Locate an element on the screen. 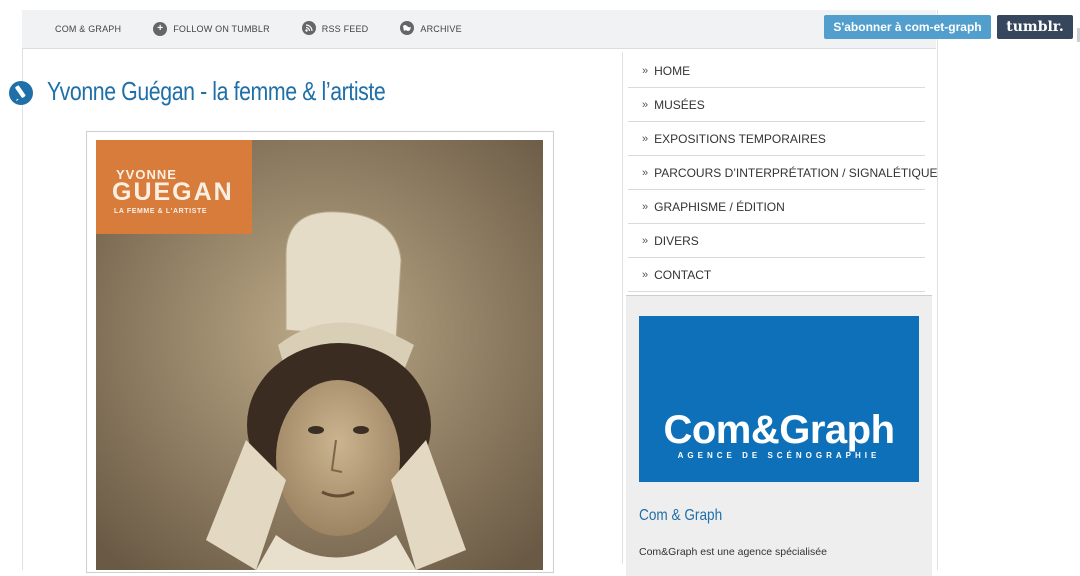 The height and width of the screenshot is (576, 1080). sidebar-item-contact: » CONTACT is located at coordinates (776, 275).